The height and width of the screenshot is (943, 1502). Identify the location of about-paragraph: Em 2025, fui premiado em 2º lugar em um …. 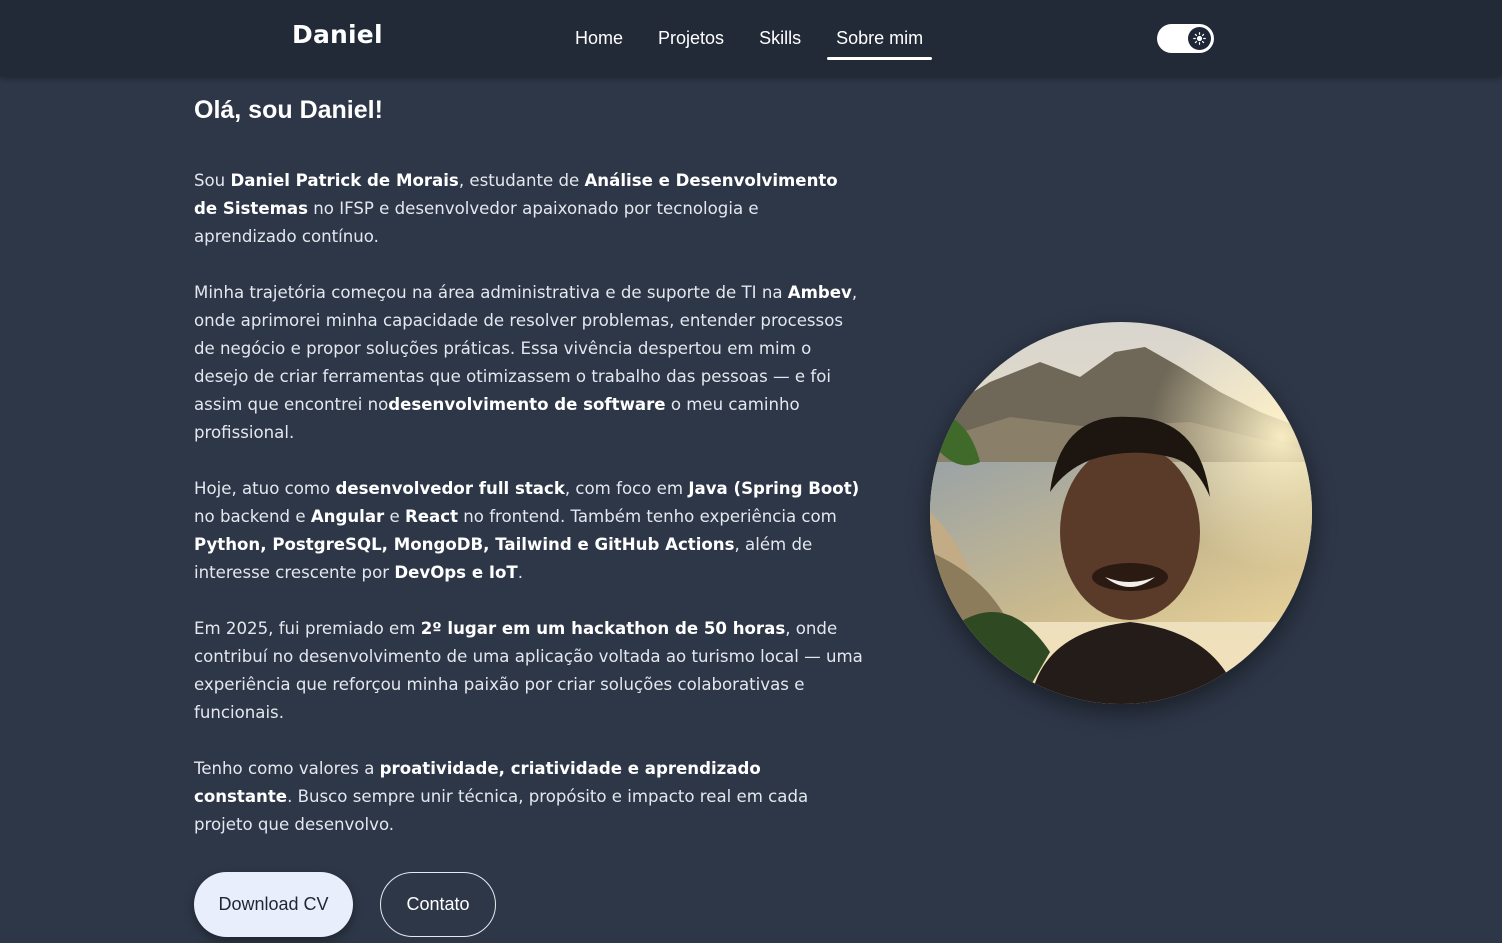
(529, 671).